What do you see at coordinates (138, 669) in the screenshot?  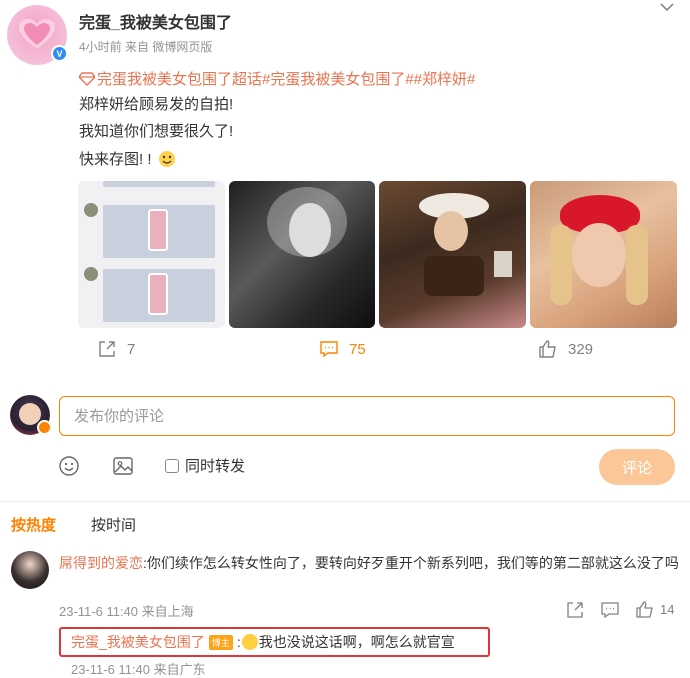 I see `reply-meta: 23-11-6 11:40 来自广东` at bounding box center [138, 669].